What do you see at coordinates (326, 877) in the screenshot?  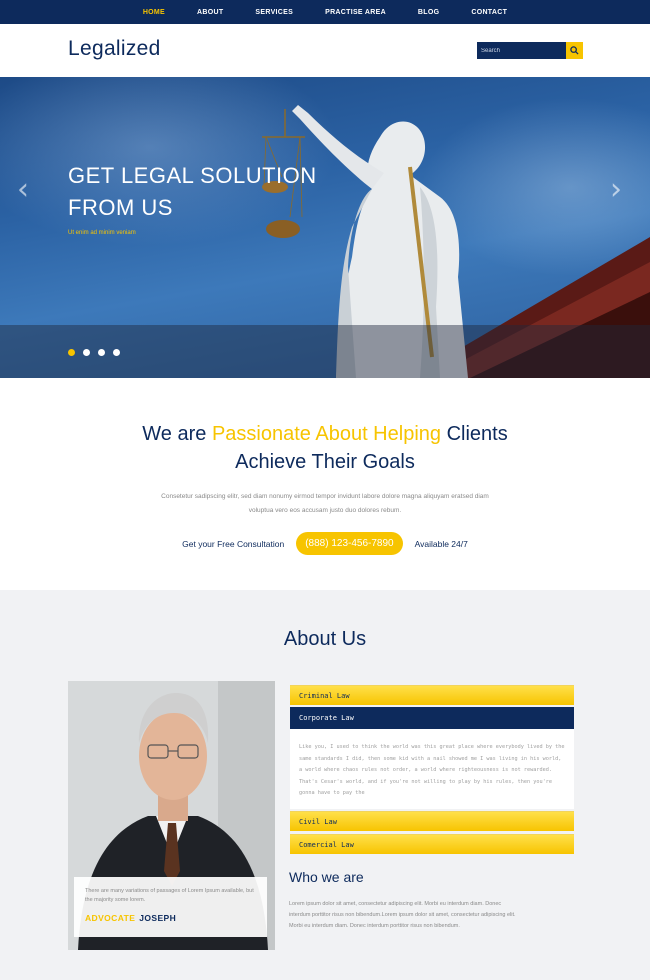 I see `who-we-are-title: Who we are` at bounding box center [326, 877].